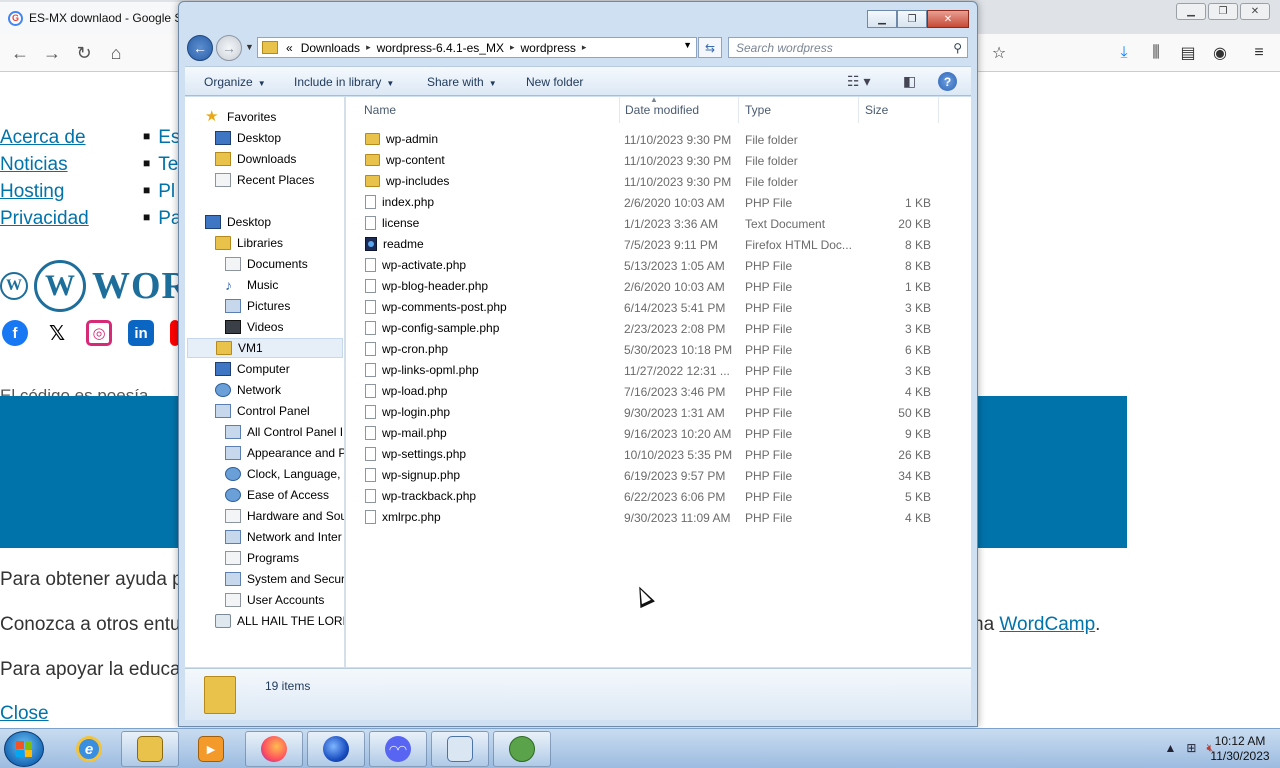 This screenshot has height=768, width=1280. I want to click on refresh-icon: ⇆, so click(710, 47).